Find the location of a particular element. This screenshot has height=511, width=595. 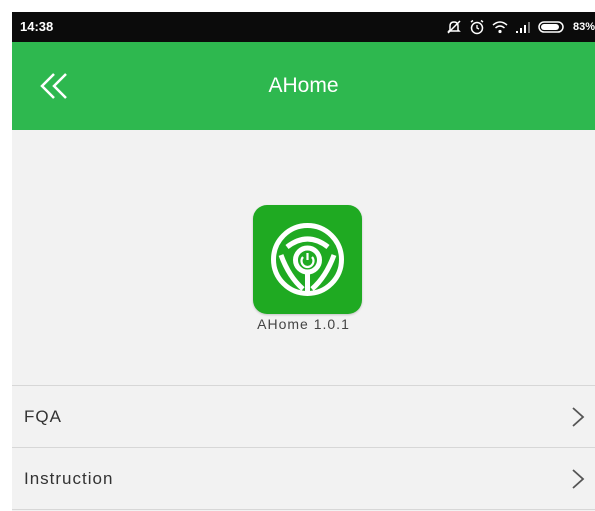

back-button is located at coordinates (56, 86).